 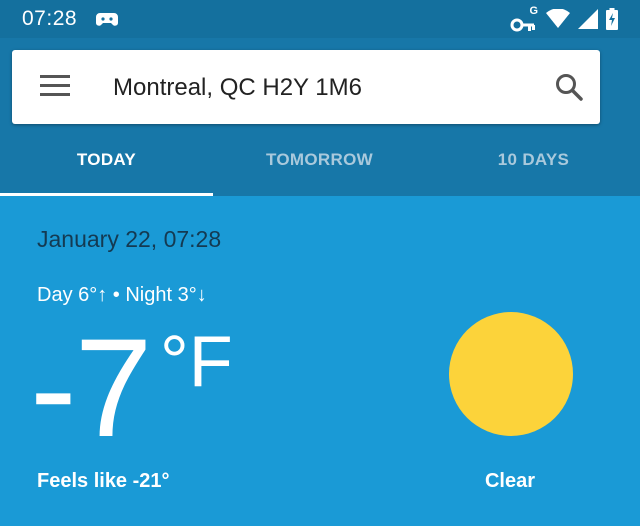 I want to click on tab-bar: TODAY TOMORROW 10 DAYS, so click(x=320, y=167).